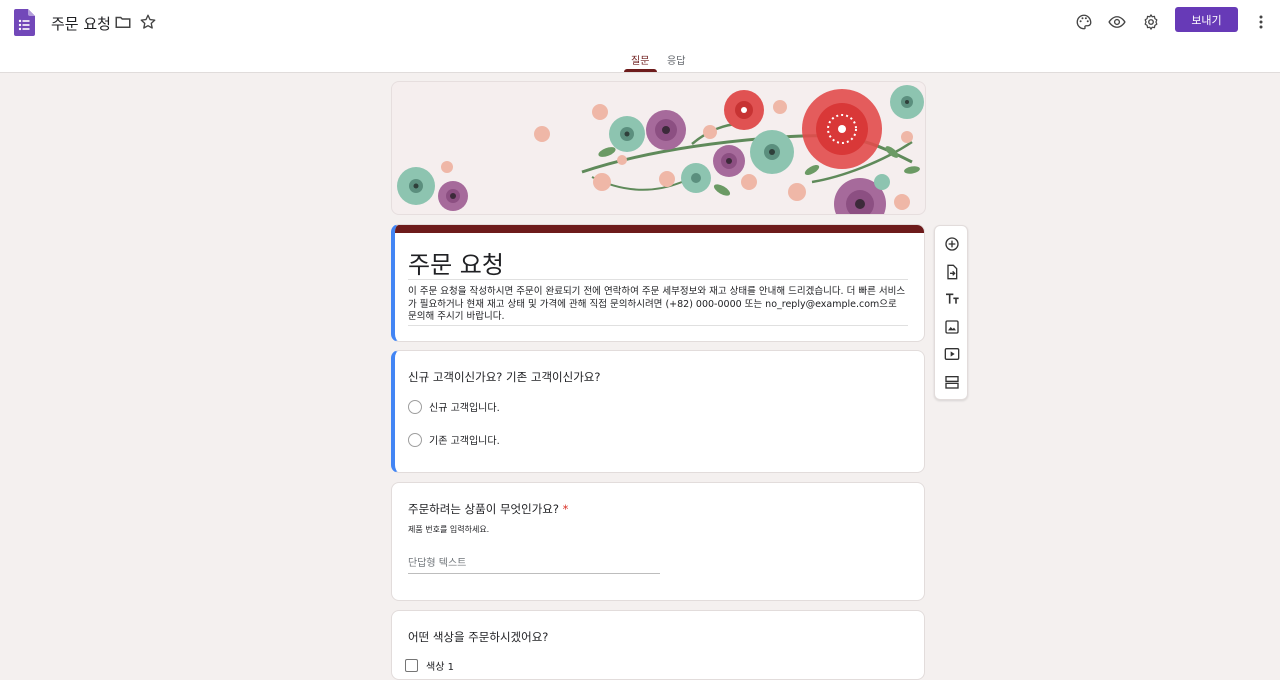 Image resolution: width=1280 pixels, height=680 pixels. I want to click on active-tab-indicator, so click(640, 70).